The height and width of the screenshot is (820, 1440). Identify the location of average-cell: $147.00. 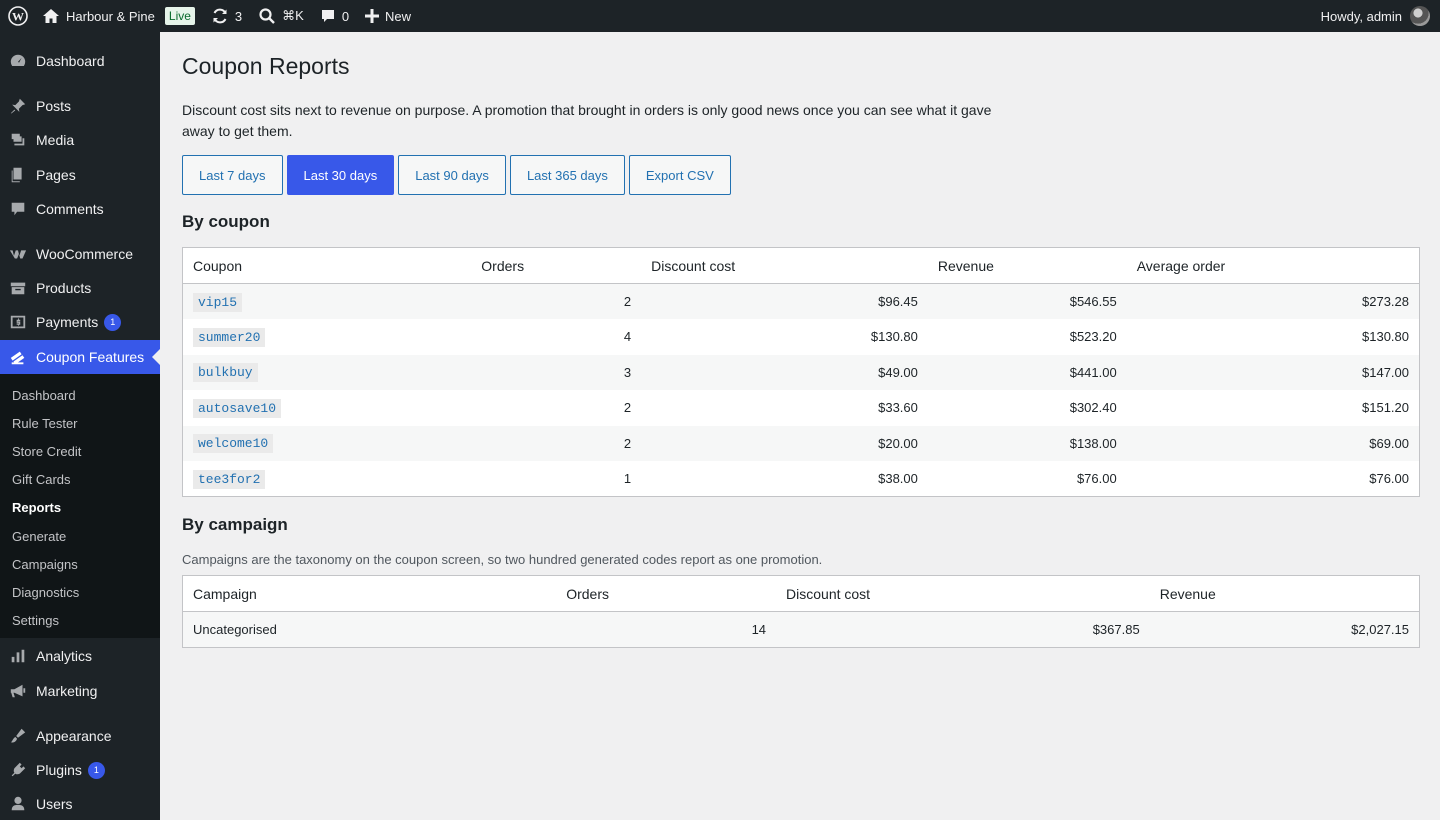
(1273, 372).